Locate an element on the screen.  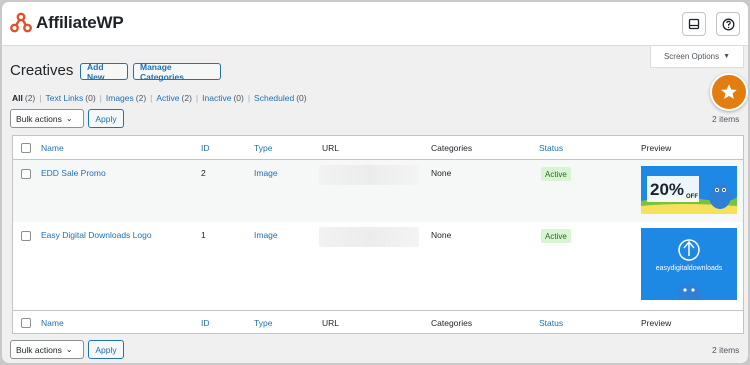
affiliatewp-logo-icon is located at coordinates (21, 22).